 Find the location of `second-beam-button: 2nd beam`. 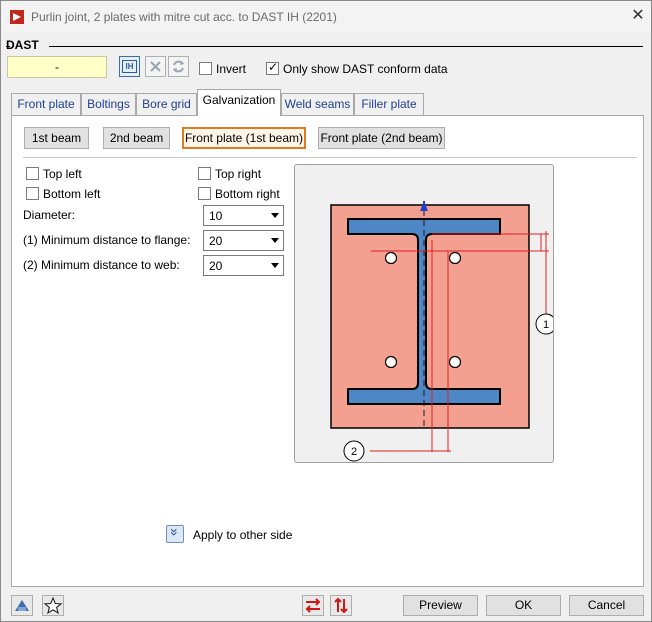

second-beam-button: 2nd beam is located at coordinates (136, 138).